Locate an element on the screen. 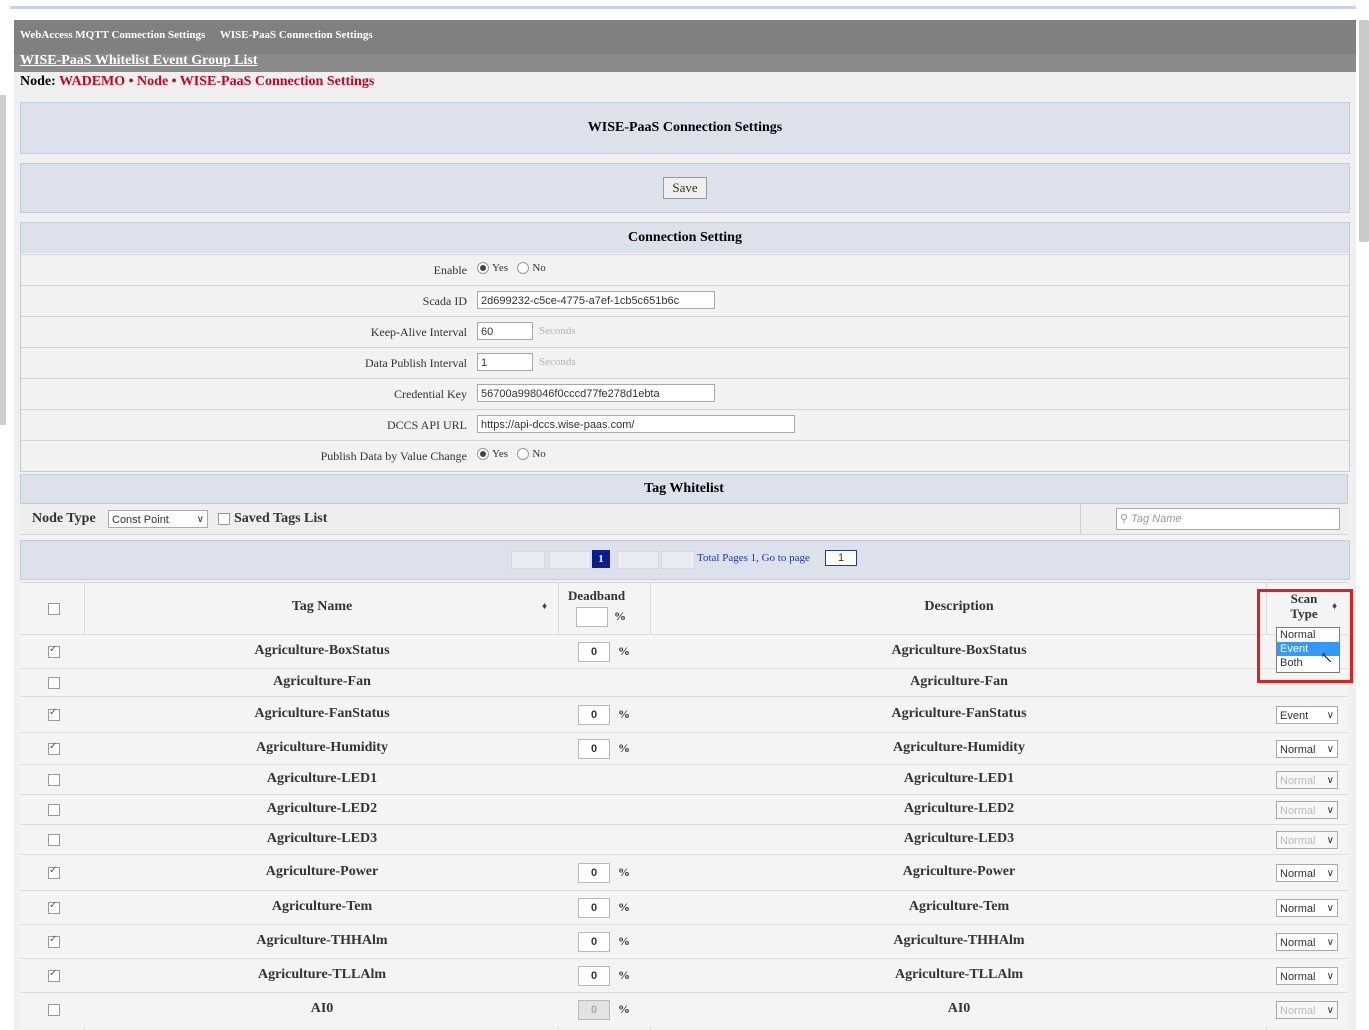 The image size is (1369, 1030). dccs-label: DCCS API URL is located at coordinates (426, 425).